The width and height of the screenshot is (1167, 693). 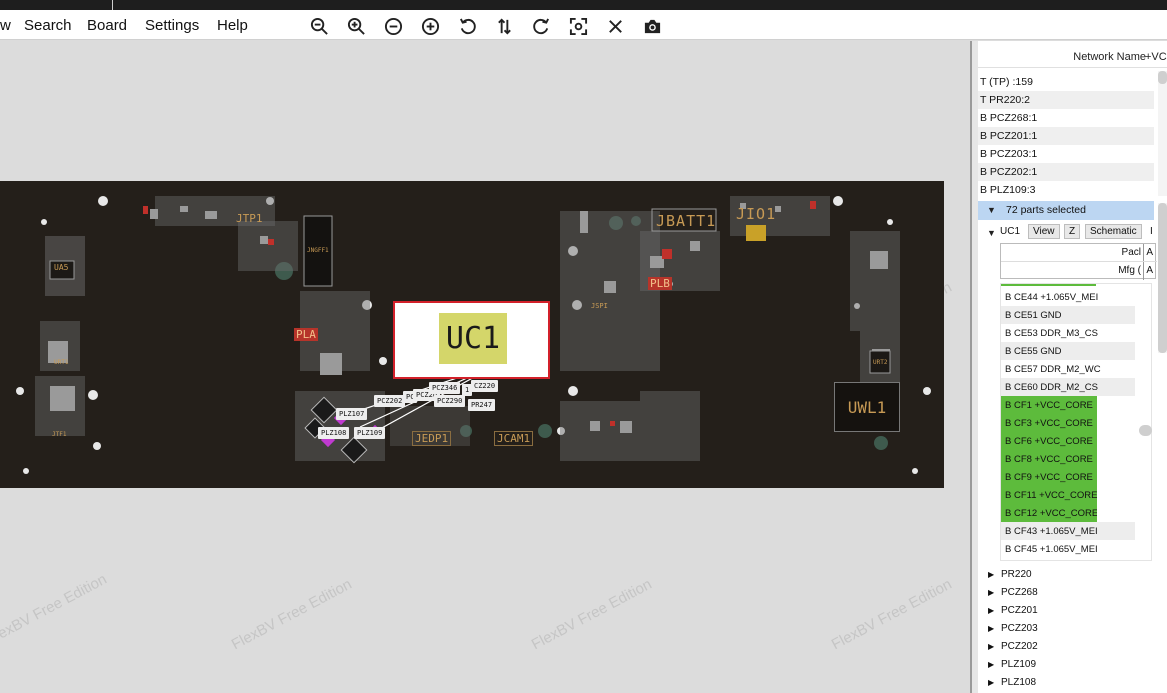 I want to click on title-separator, so click(x=112, y=5).